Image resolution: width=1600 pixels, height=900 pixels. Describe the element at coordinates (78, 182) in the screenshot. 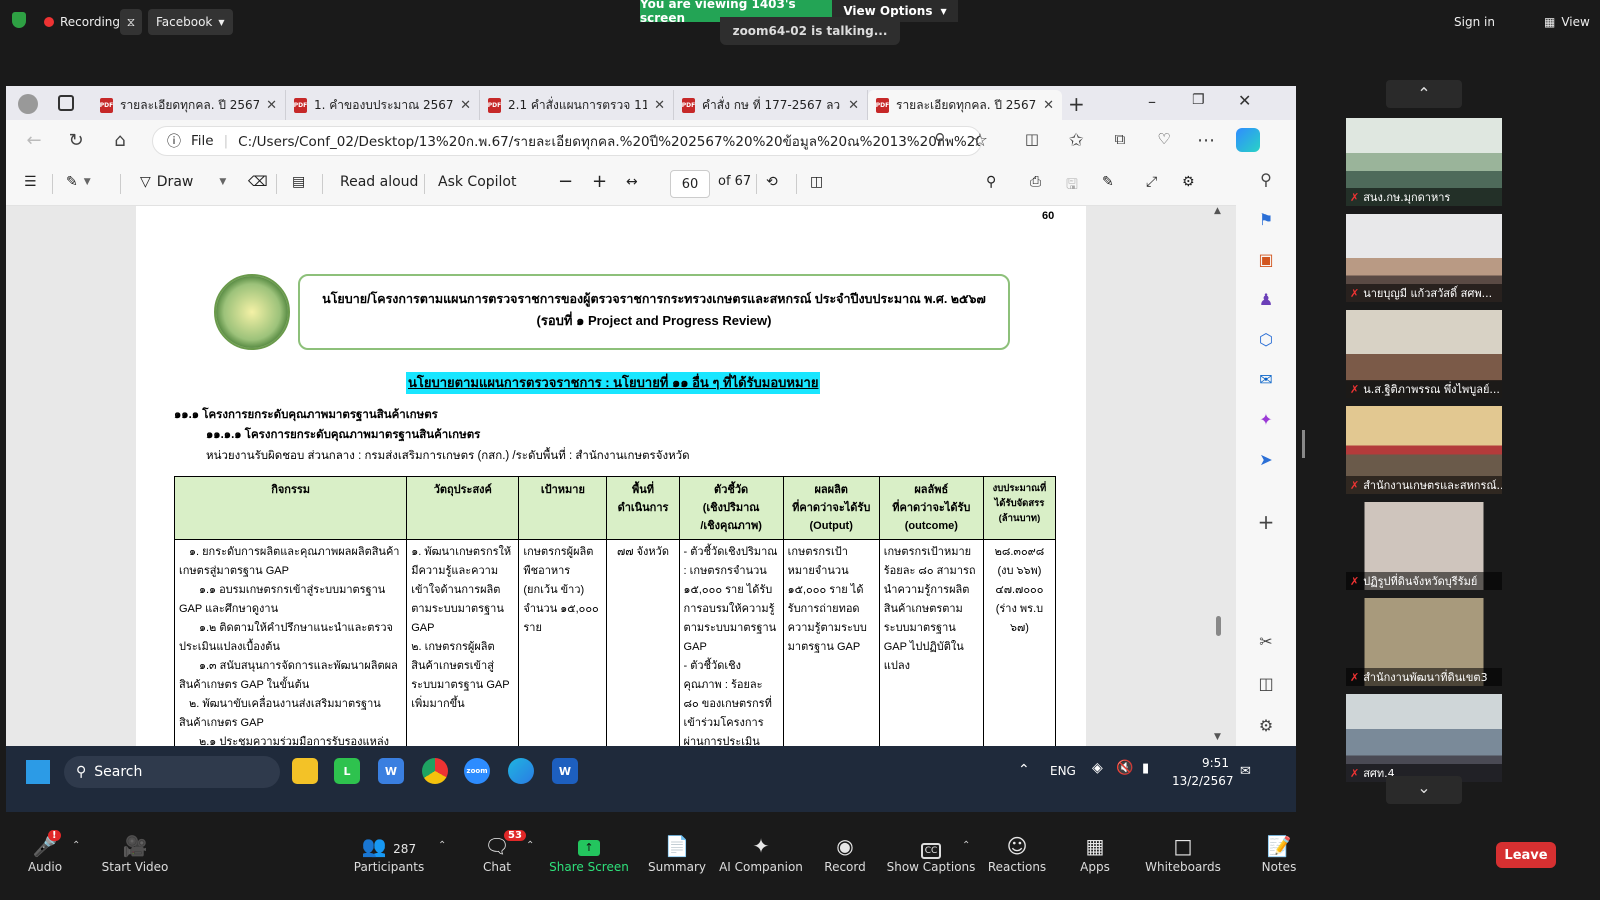

I see `highlight-icon: ✎ ▼` at that location.